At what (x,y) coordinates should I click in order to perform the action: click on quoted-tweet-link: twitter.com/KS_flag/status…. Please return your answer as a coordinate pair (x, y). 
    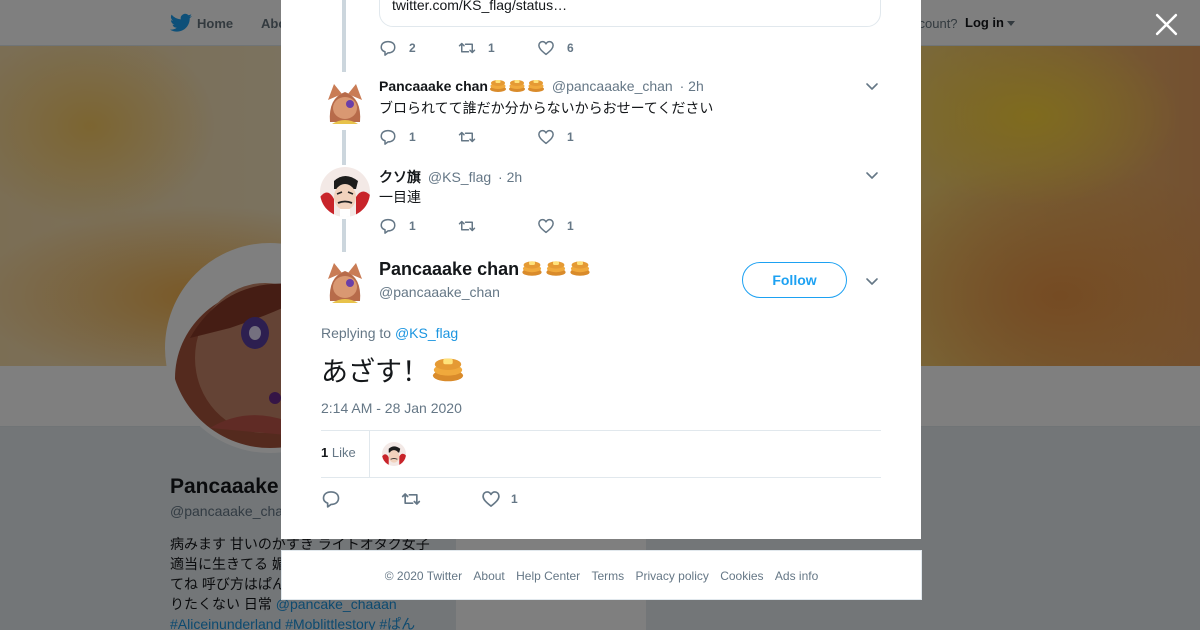
    Looking at the image, I should click on (479, 6).